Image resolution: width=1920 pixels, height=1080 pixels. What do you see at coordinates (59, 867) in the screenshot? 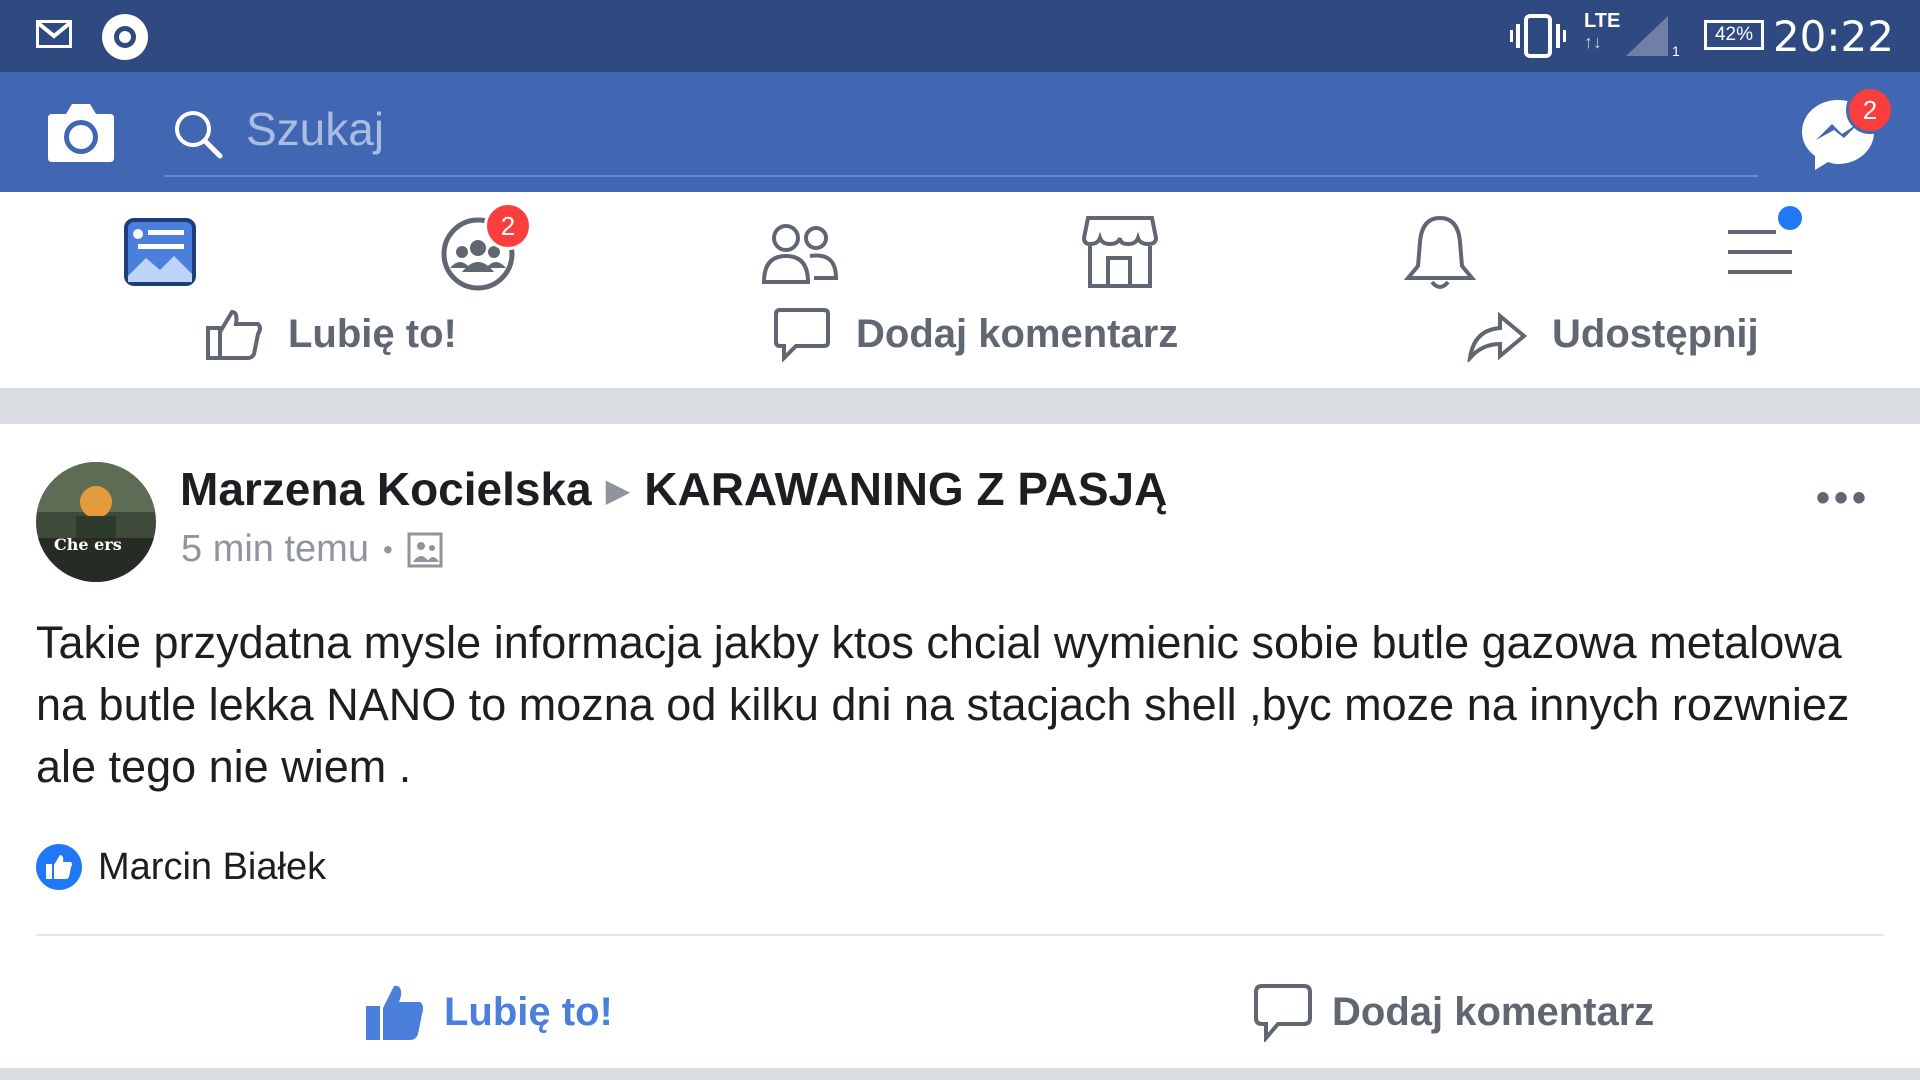
I see `like-reaction-icon` at bounding box center [59, 867].